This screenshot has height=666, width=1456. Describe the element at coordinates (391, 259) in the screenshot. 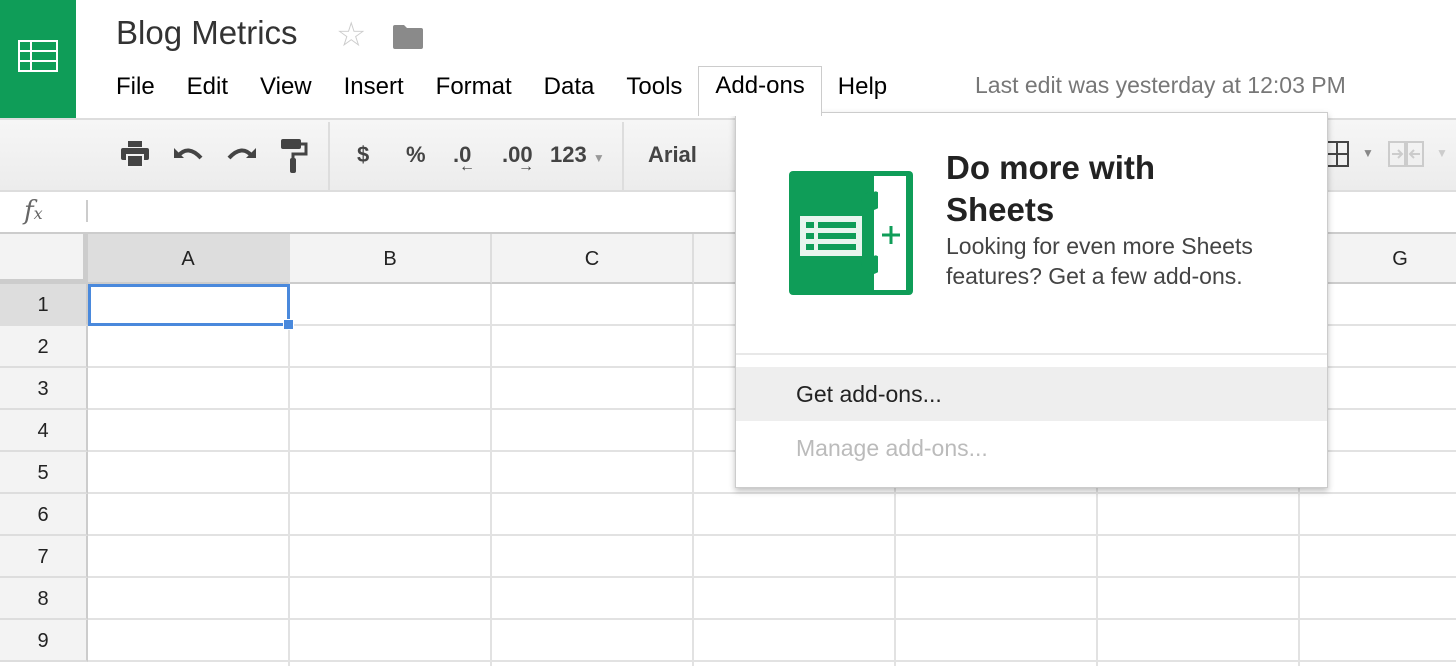

I see `column-header: B` at that location.